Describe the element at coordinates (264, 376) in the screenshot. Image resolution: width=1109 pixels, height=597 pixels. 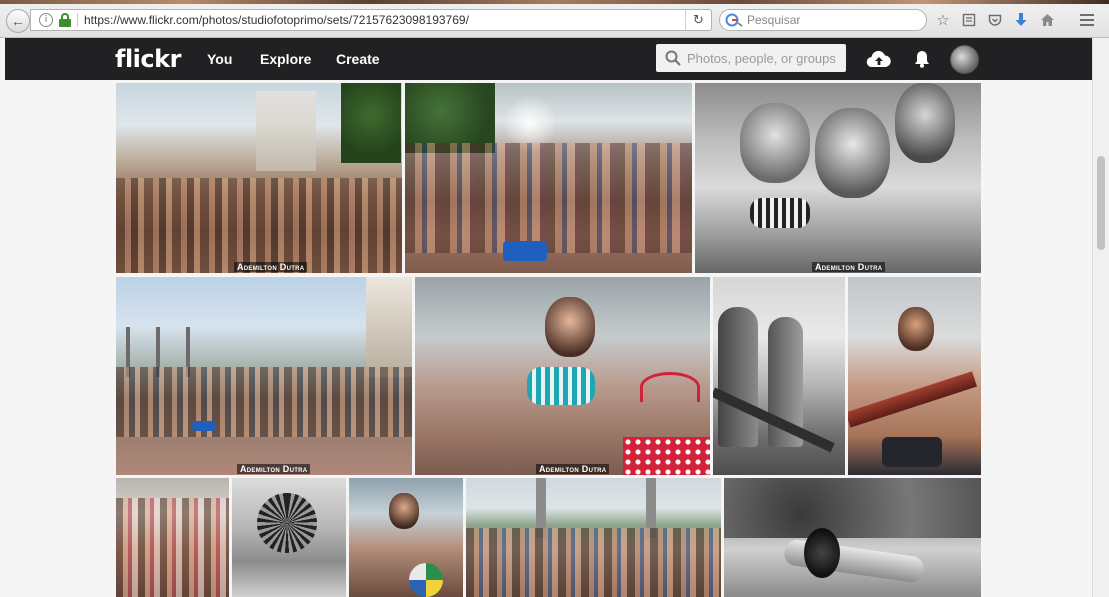
I see `photo-plaza-wide-crowd: Ademilton Dutra` at that location.